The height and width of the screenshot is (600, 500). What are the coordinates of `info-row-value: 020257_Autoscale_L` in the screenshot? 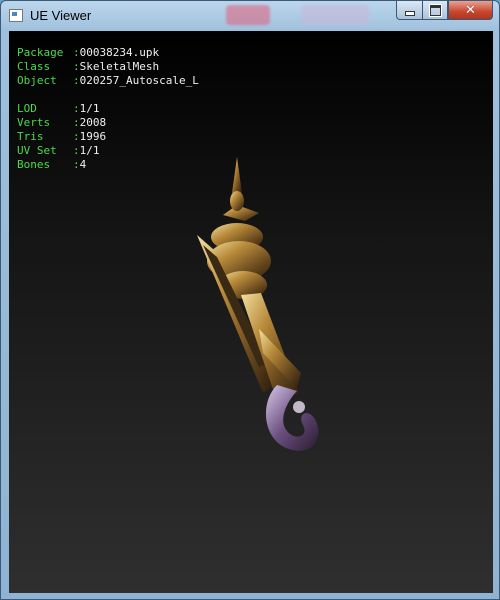 It's located at (139, 80).